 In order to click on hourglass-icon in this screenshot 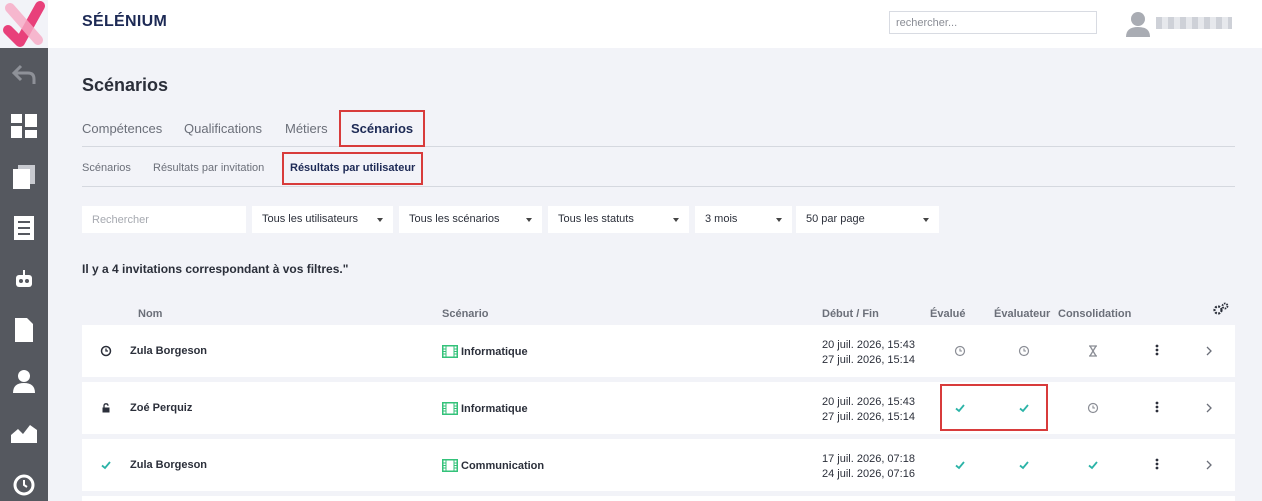, I will do `click(1093, 351)`.